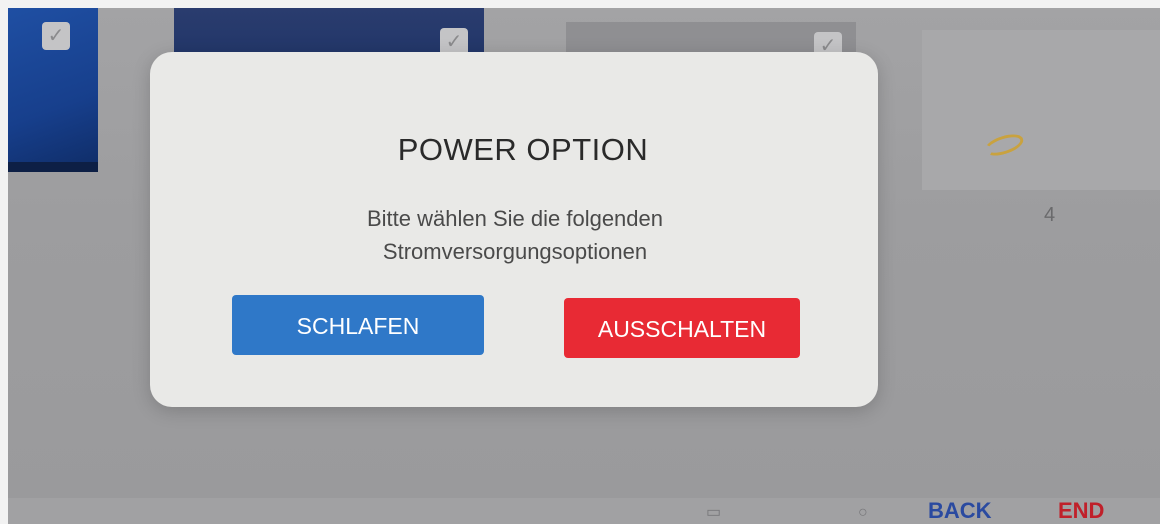 The height and width of the screenshot is (524, 1160). What do you see at coordinates (1081, 511) in the screenshot?
I see `end-button: END` at bounding box center [1081, 511].